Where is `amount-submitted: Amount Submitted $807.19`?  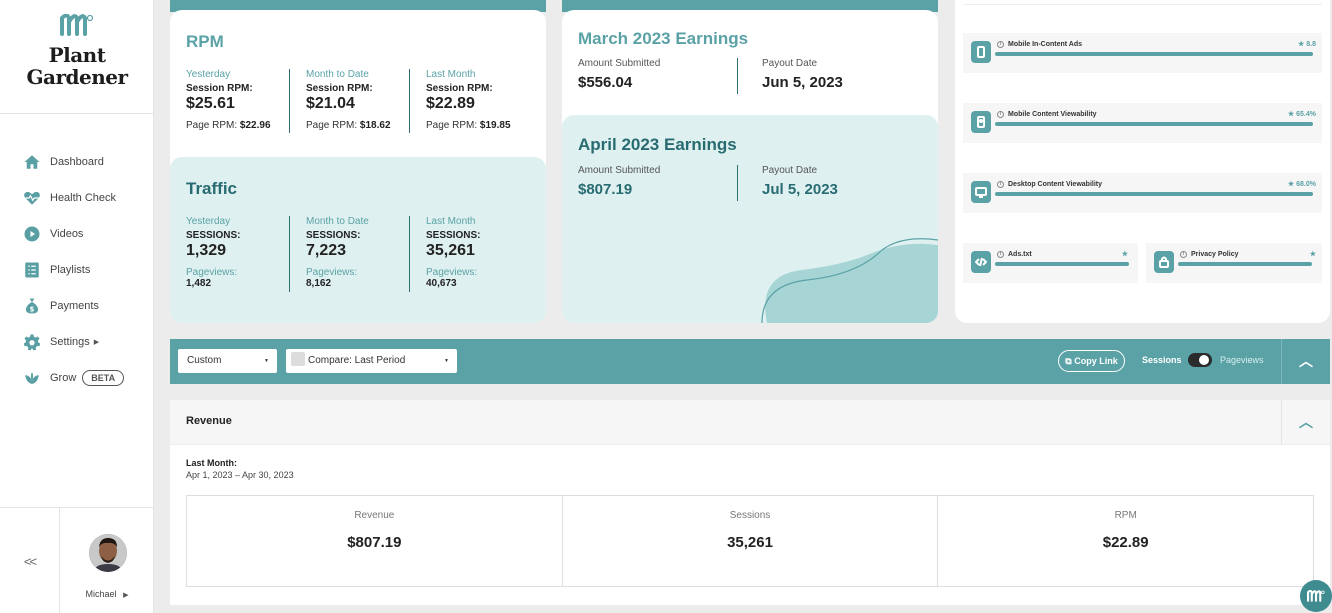 amount-submitted: Amount Submitted $807.19 is located at coordinates (619, 181).